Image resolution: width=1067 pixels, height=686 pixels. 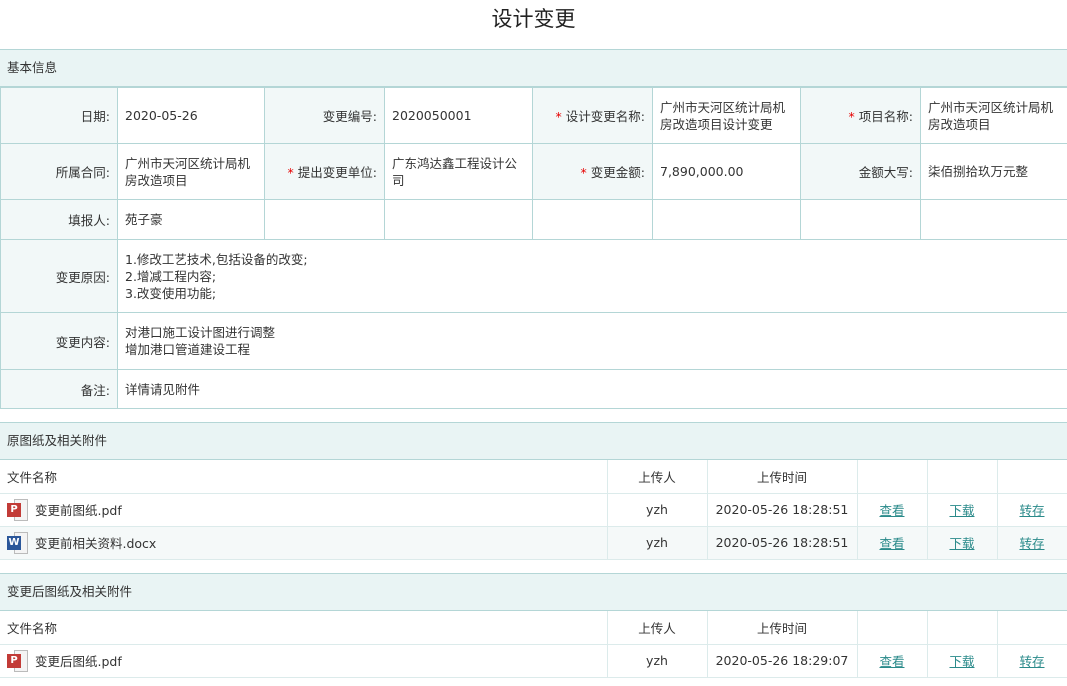 I want to click on word-file-icon: W, so click(x=17, y=542).